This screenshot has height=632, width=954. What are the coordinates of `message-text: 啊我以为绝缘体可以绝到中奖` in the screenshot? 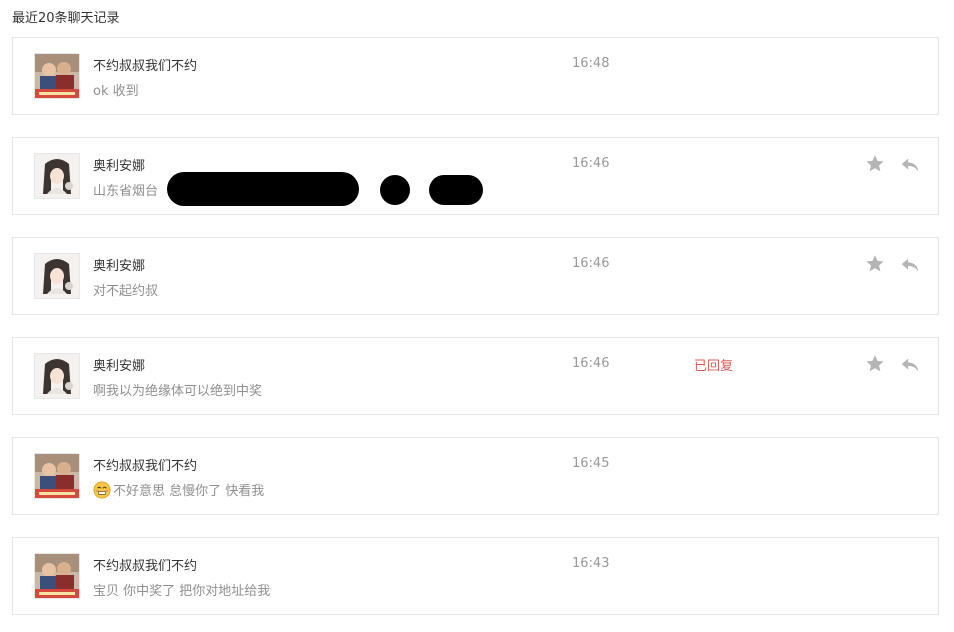 It's located at (178, 391).